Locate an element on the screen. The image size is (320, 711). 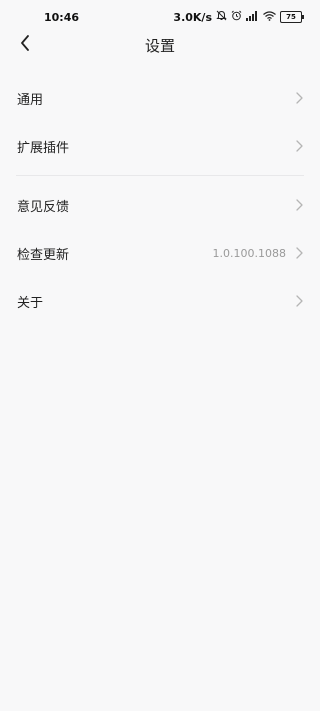
version-value: 1.0.100.1088 is located at coordinates (249, 253).